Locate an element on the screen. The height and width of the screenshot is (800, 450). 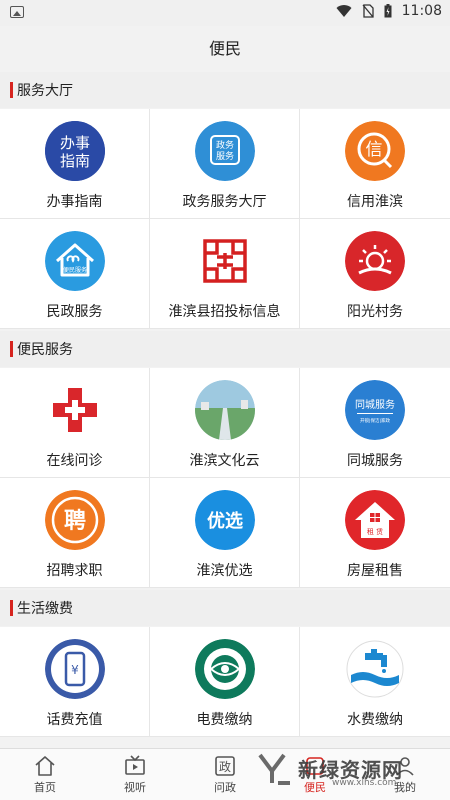
tab-label: 问政 is located at coordinates (225, 787).